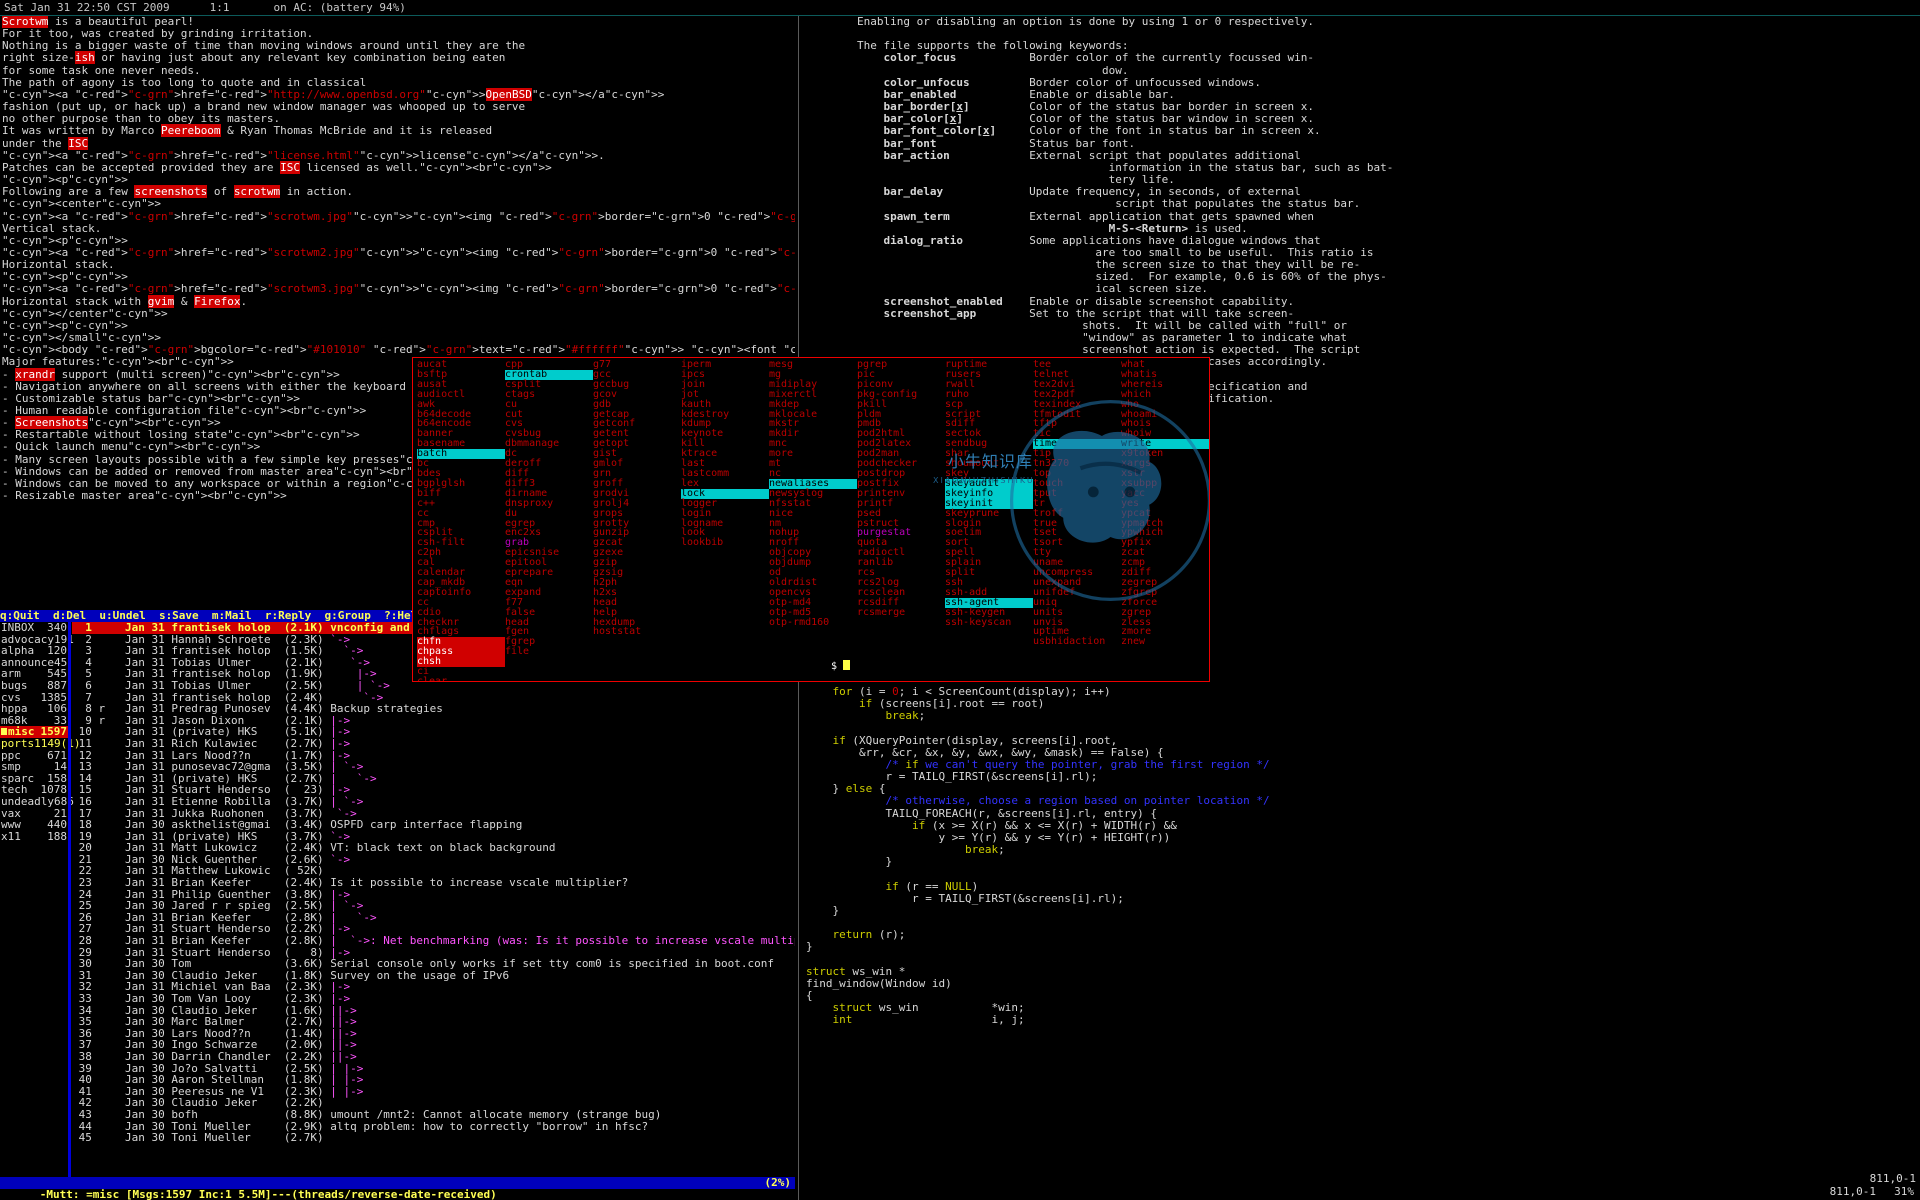 The height and width of the screenshot is (1200, 1920). What do you see at coordinates (461, 679) in the screenshot?
I see `command-item: clear` at bounding box center [461, 679].